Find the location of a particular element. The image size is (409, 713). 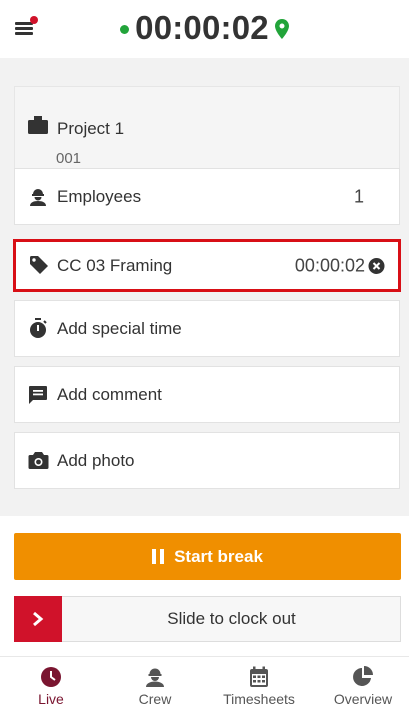

project-code: 001 is located at coordinates (69, 158).